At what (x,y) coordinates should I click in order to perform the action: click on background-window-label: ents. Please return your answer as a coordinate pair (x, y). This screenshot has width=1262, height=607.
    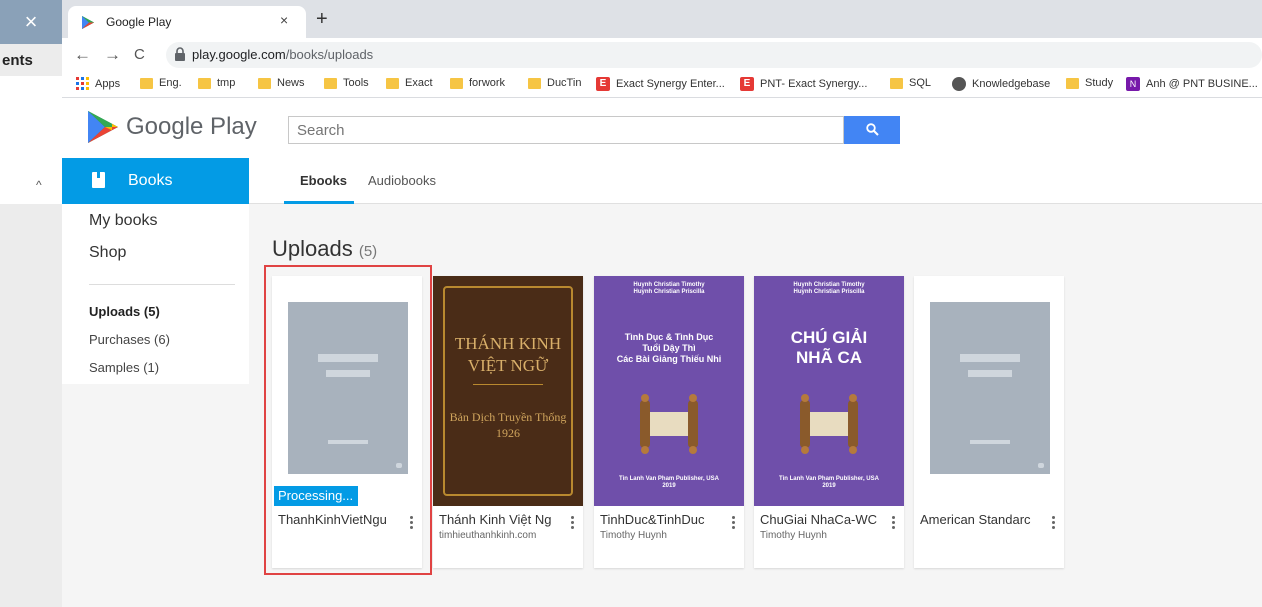
    Looking at the image, I should click on (17, 60).